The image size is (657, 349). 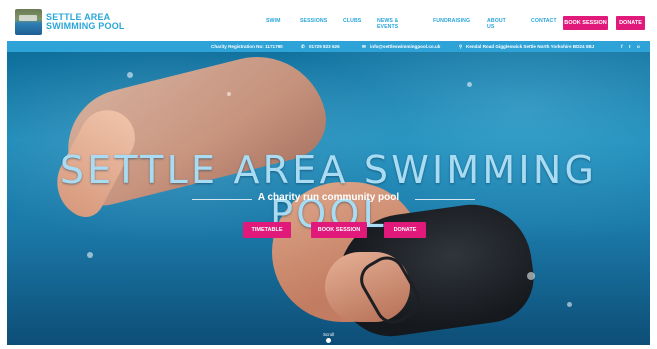 I want to click on nav-fundraising: FUNDRAISING, so click(x=451, y=21).